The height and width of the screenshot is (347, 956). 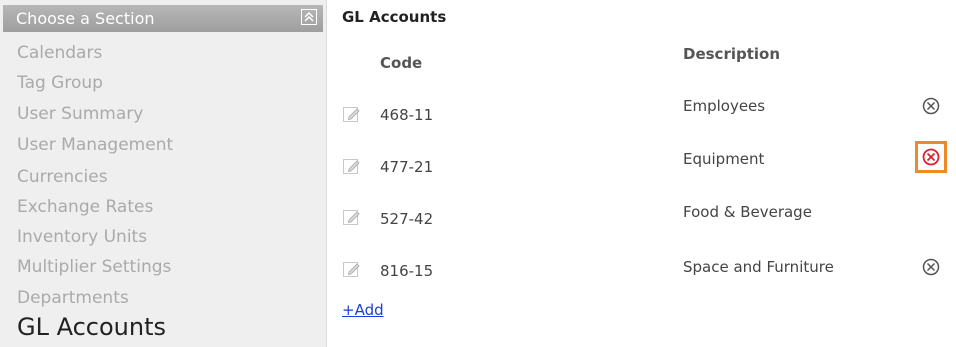 I want to click on chevron-up-icon, so click(x=309, y=16).